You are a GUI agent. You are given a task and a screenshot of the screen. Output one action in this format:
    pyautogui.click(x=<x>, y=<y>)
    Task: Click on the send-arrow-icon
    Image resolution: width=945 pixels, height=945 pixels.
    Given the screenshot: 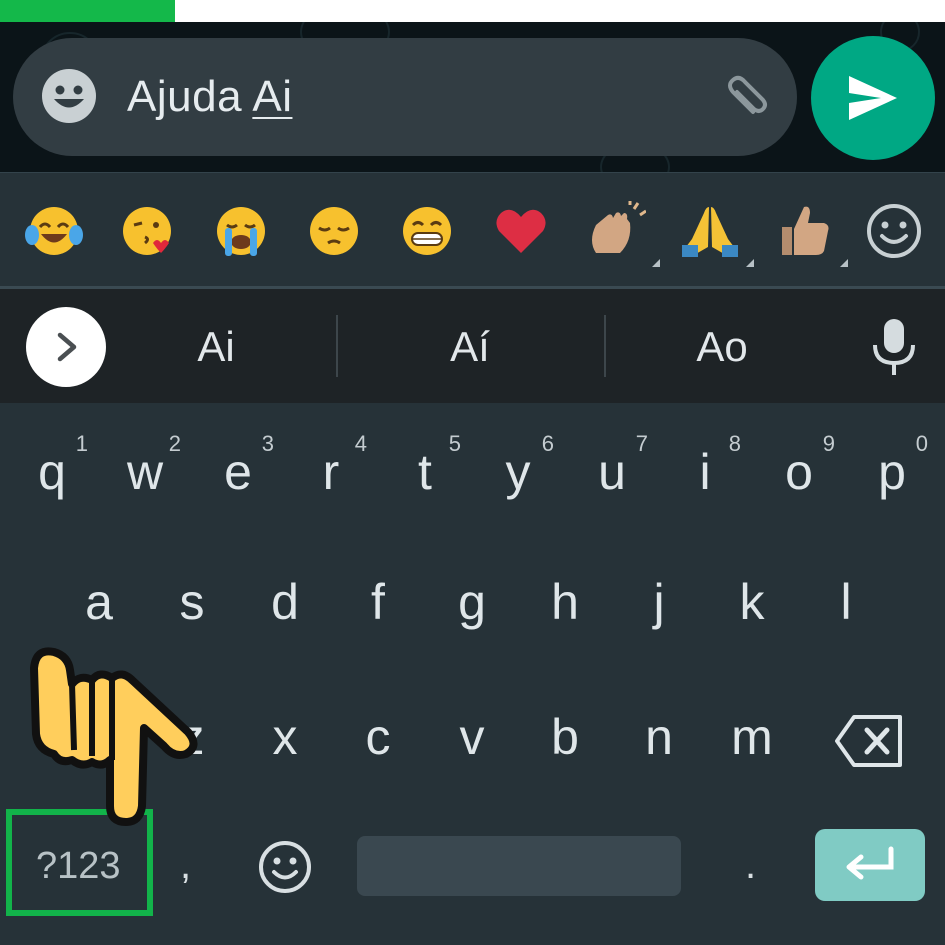 What is the action you would take?
    pyautogui.click(x=873, y=98)
    